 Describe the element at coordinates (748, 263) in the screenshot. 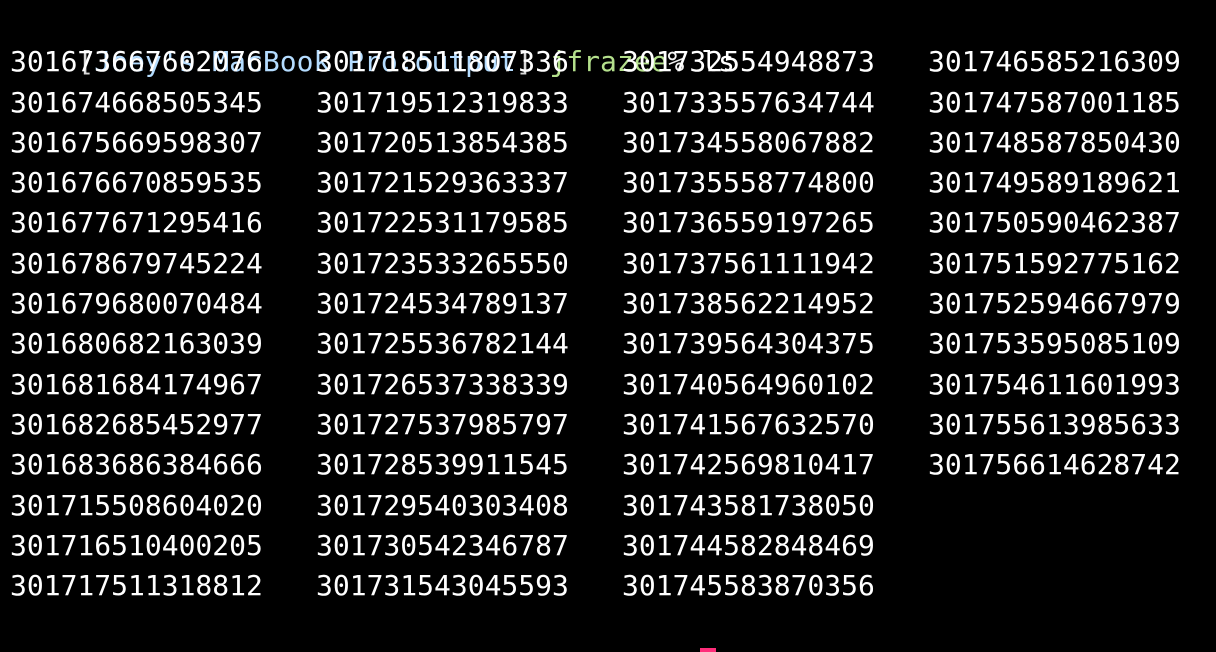

I see `file-entry: 301737561111942` at that location.